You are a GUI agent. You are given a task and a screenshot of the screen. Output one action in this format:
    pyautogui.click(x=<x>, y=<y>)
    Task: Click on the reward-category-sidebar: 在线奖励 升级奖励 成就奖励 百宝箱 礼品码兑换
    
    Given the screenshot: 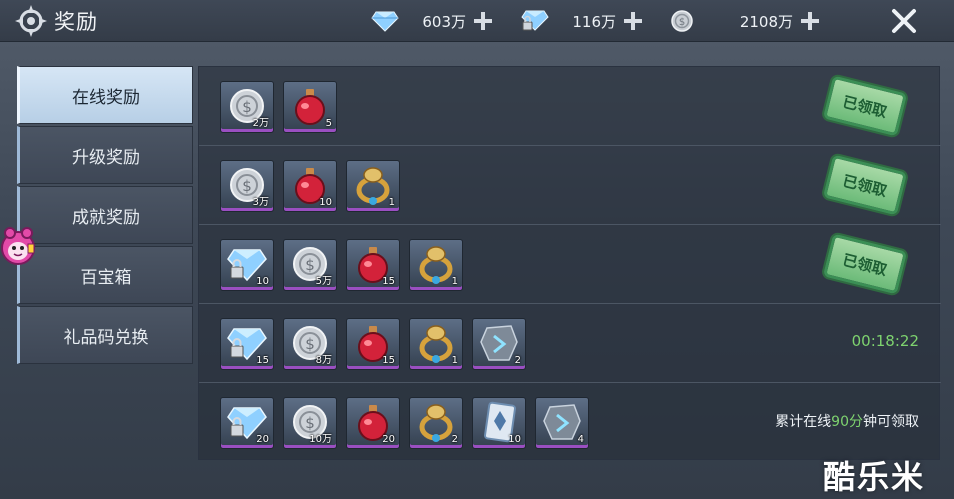 What is the action you would take?
    pyautogui.click(x=105, y=216)
    